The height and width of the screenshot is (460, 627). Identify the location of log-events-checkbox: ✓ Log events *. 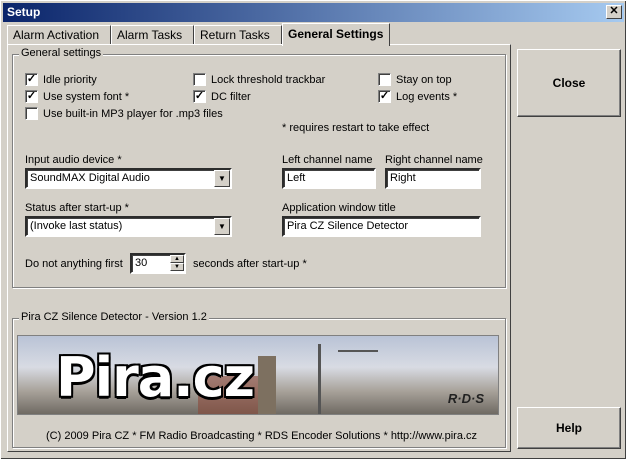
(417, 96).